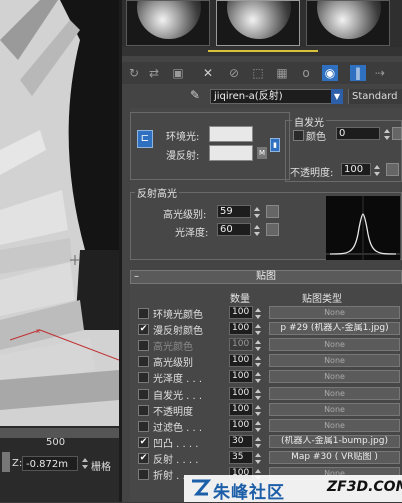 This screenshot has height=503, width=402. Describe the element at coordinates (388, 133) in the screenshot. I see `self-illum-spinner` at that location.